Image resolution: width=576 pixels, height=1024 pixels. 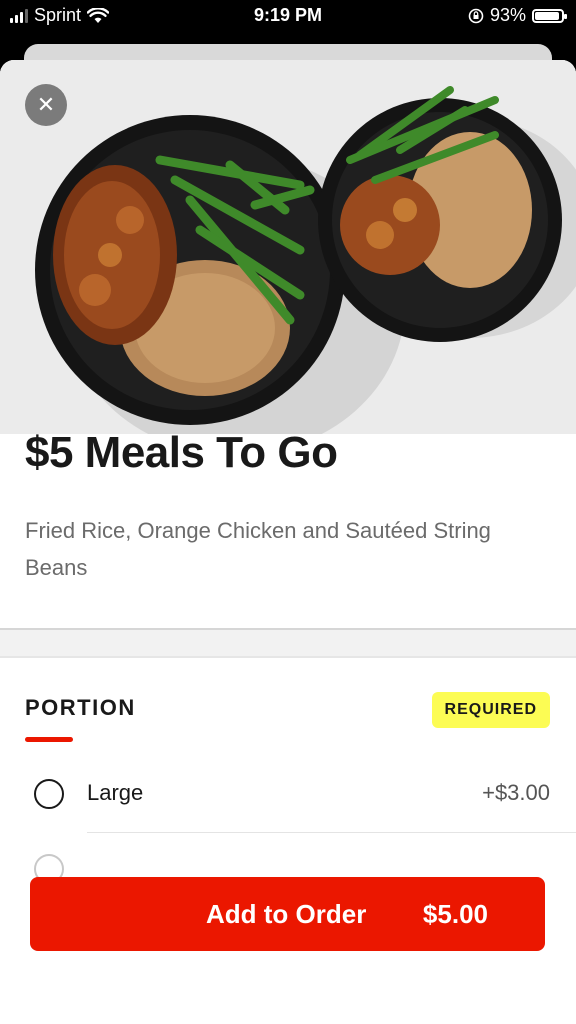 What do you see at coordinates (115, 792) in the screenshot?
I see `option-label: Large` at bounding box center [115, 792].